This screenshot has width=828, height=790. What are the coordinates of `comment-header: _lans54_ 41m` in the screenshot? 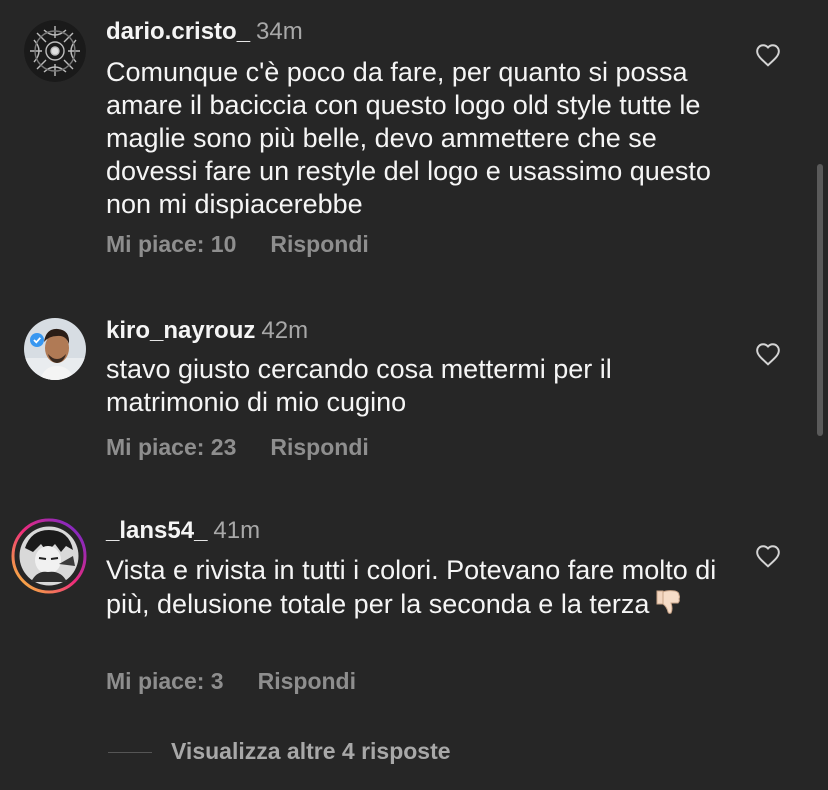 It's located at (183, 531).